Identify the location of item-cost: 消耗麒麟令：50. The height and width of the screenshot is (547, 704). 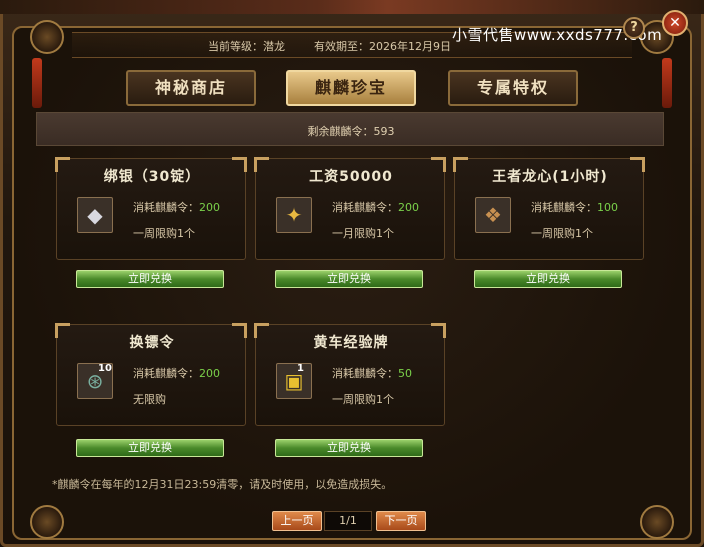
(372, 373).